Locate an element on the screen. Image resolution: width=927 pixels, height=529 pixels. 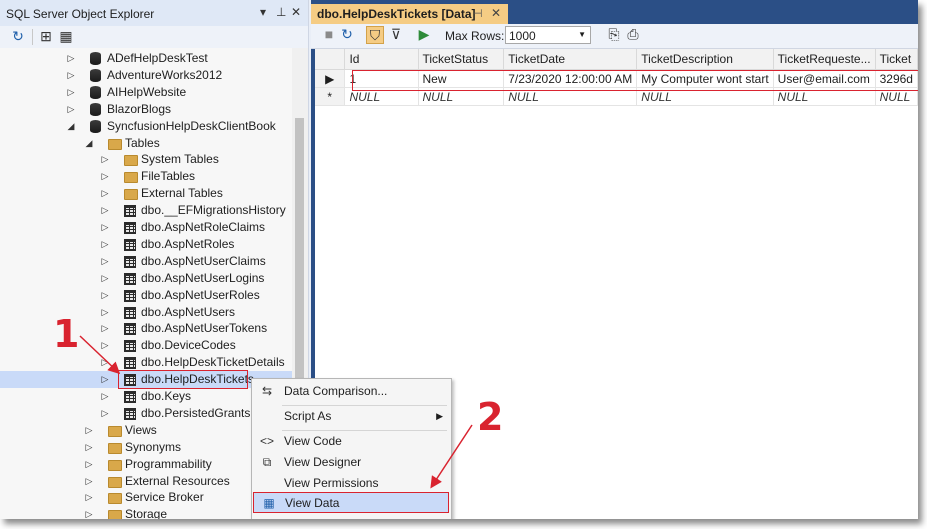
dropdown-icon: ▾ is located at coordinates (263, 12).